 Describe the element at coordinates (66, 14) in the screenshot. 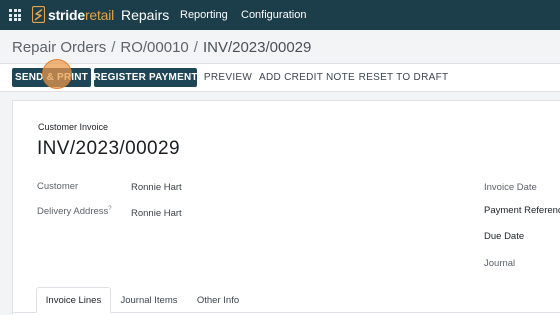

I see `brand-name-bold: stride` at that location.